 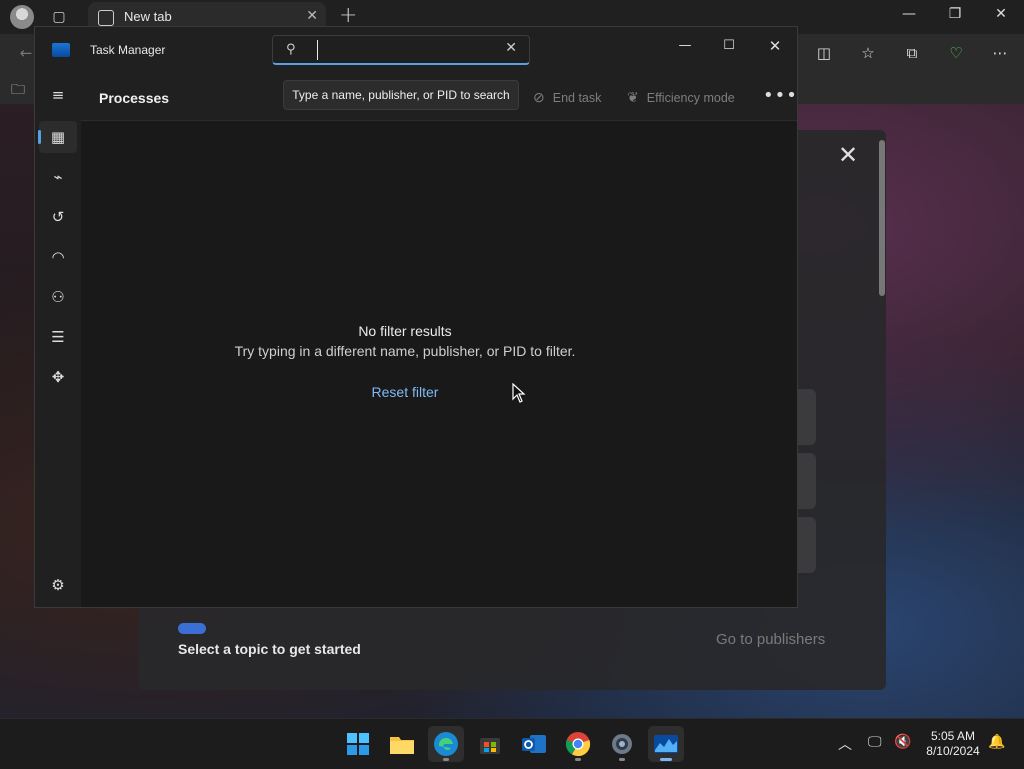 I want to click on browser-close-button: ✕, so click(x=1001, y=14).